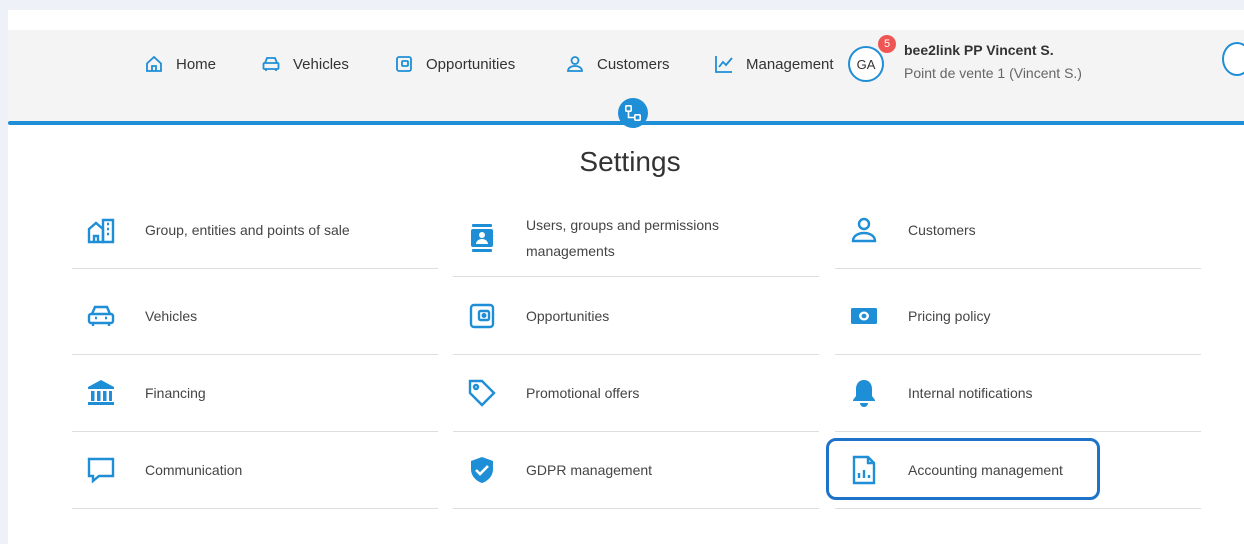 This screenshot has width=1244, height=544. Describe the element at coordinates (949, 316) in the screenshot. I see `settings-item-label: Pricing policy` at that location.